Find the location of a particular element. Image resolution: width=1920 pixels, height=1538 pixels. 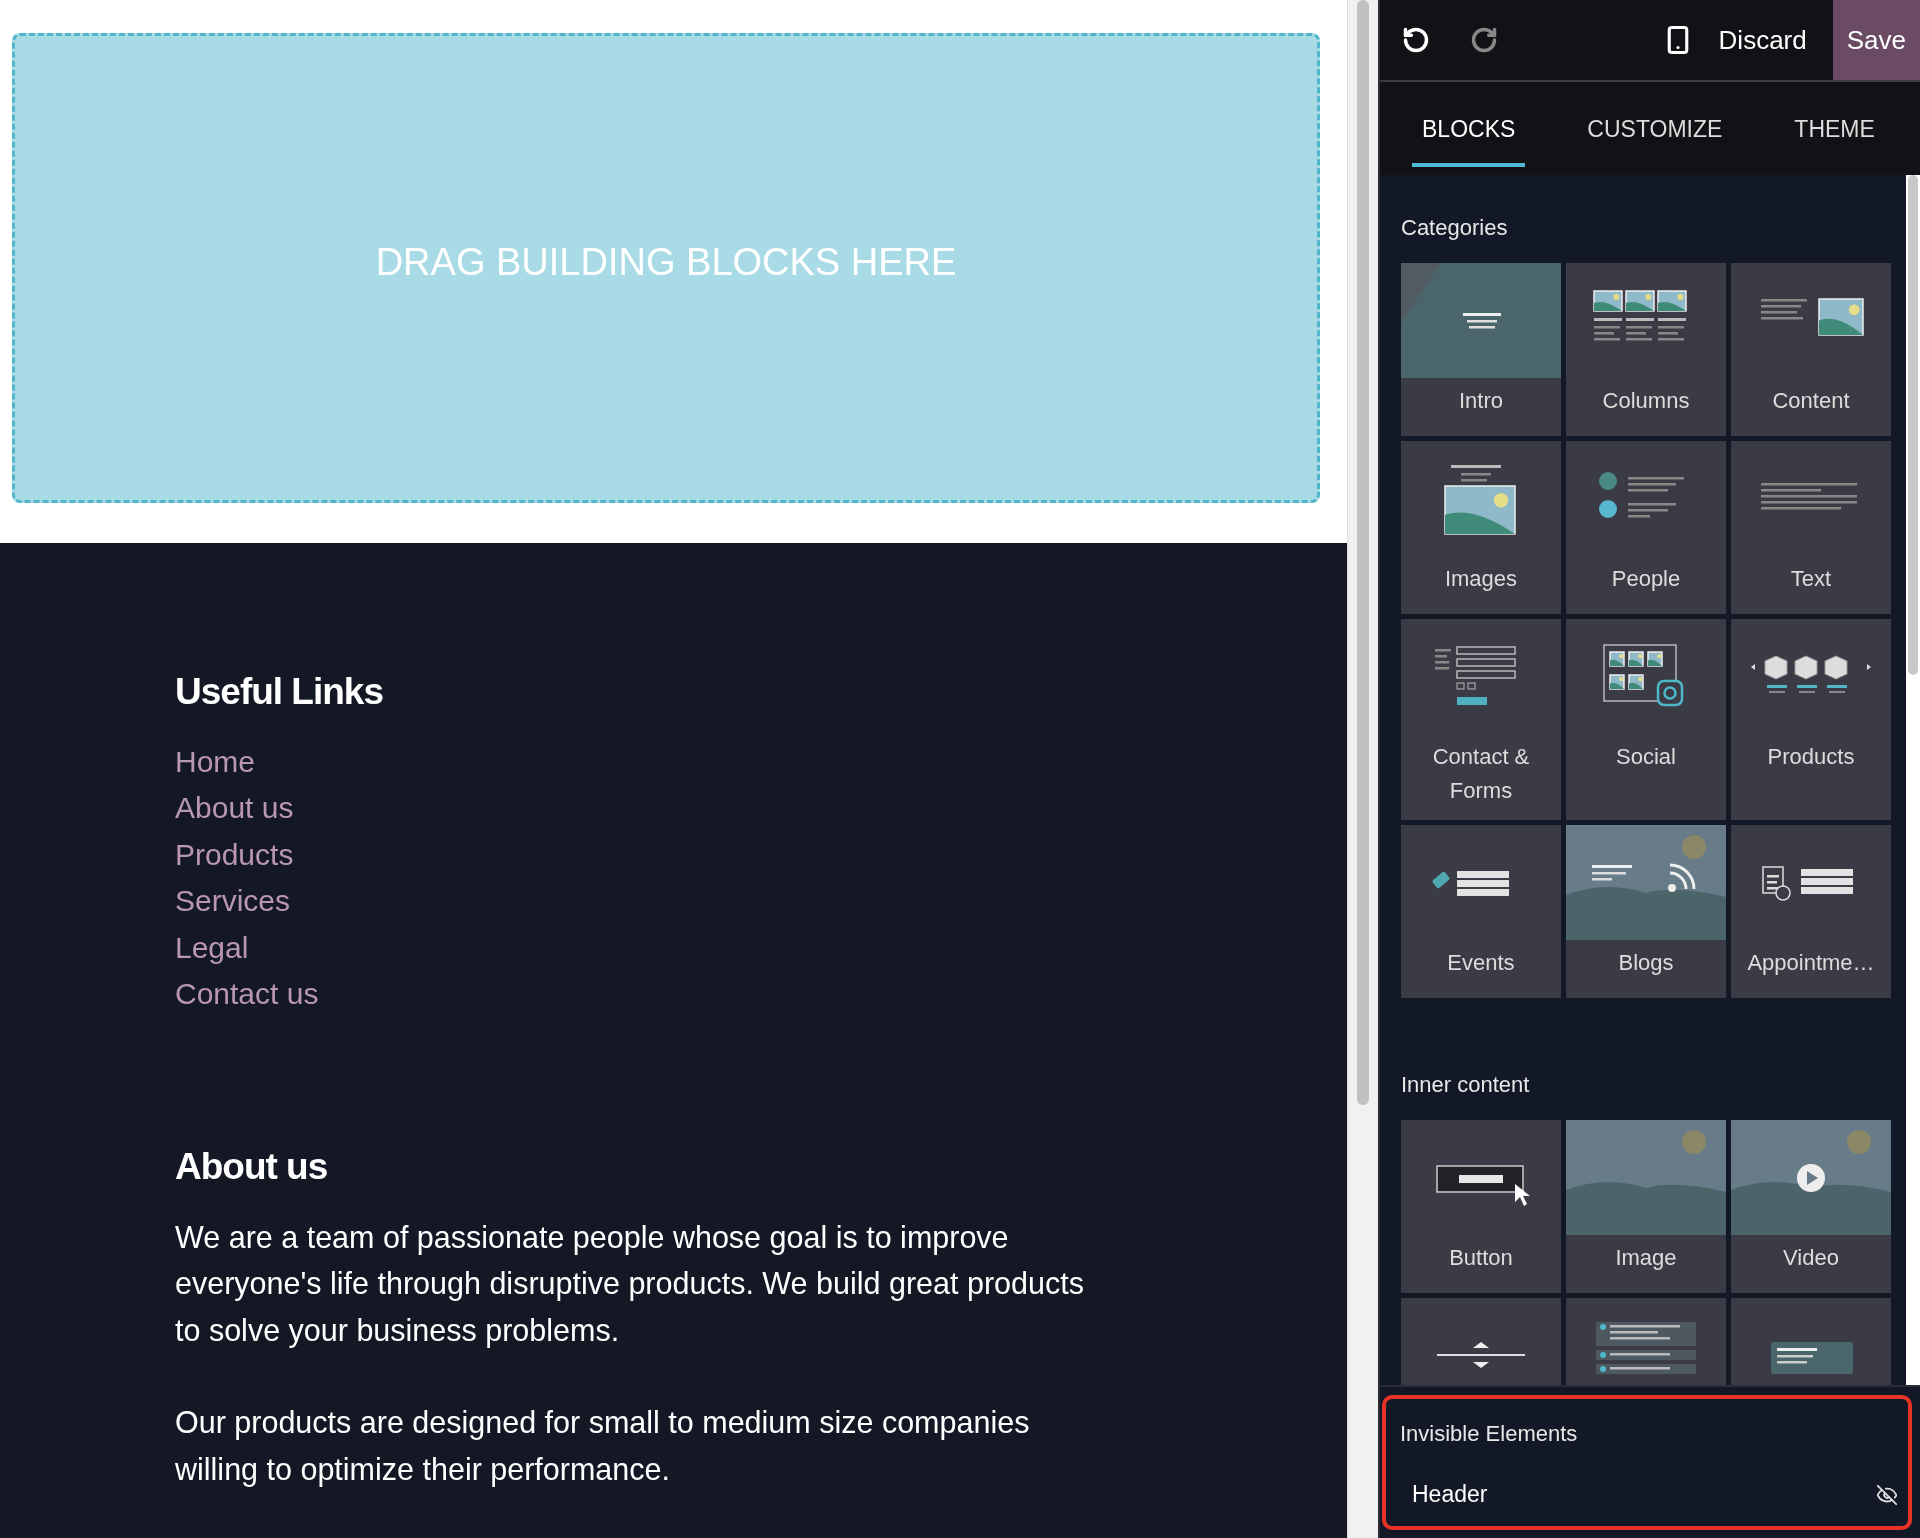

section-title: Inner content is located at coordinates (1466, 1085).